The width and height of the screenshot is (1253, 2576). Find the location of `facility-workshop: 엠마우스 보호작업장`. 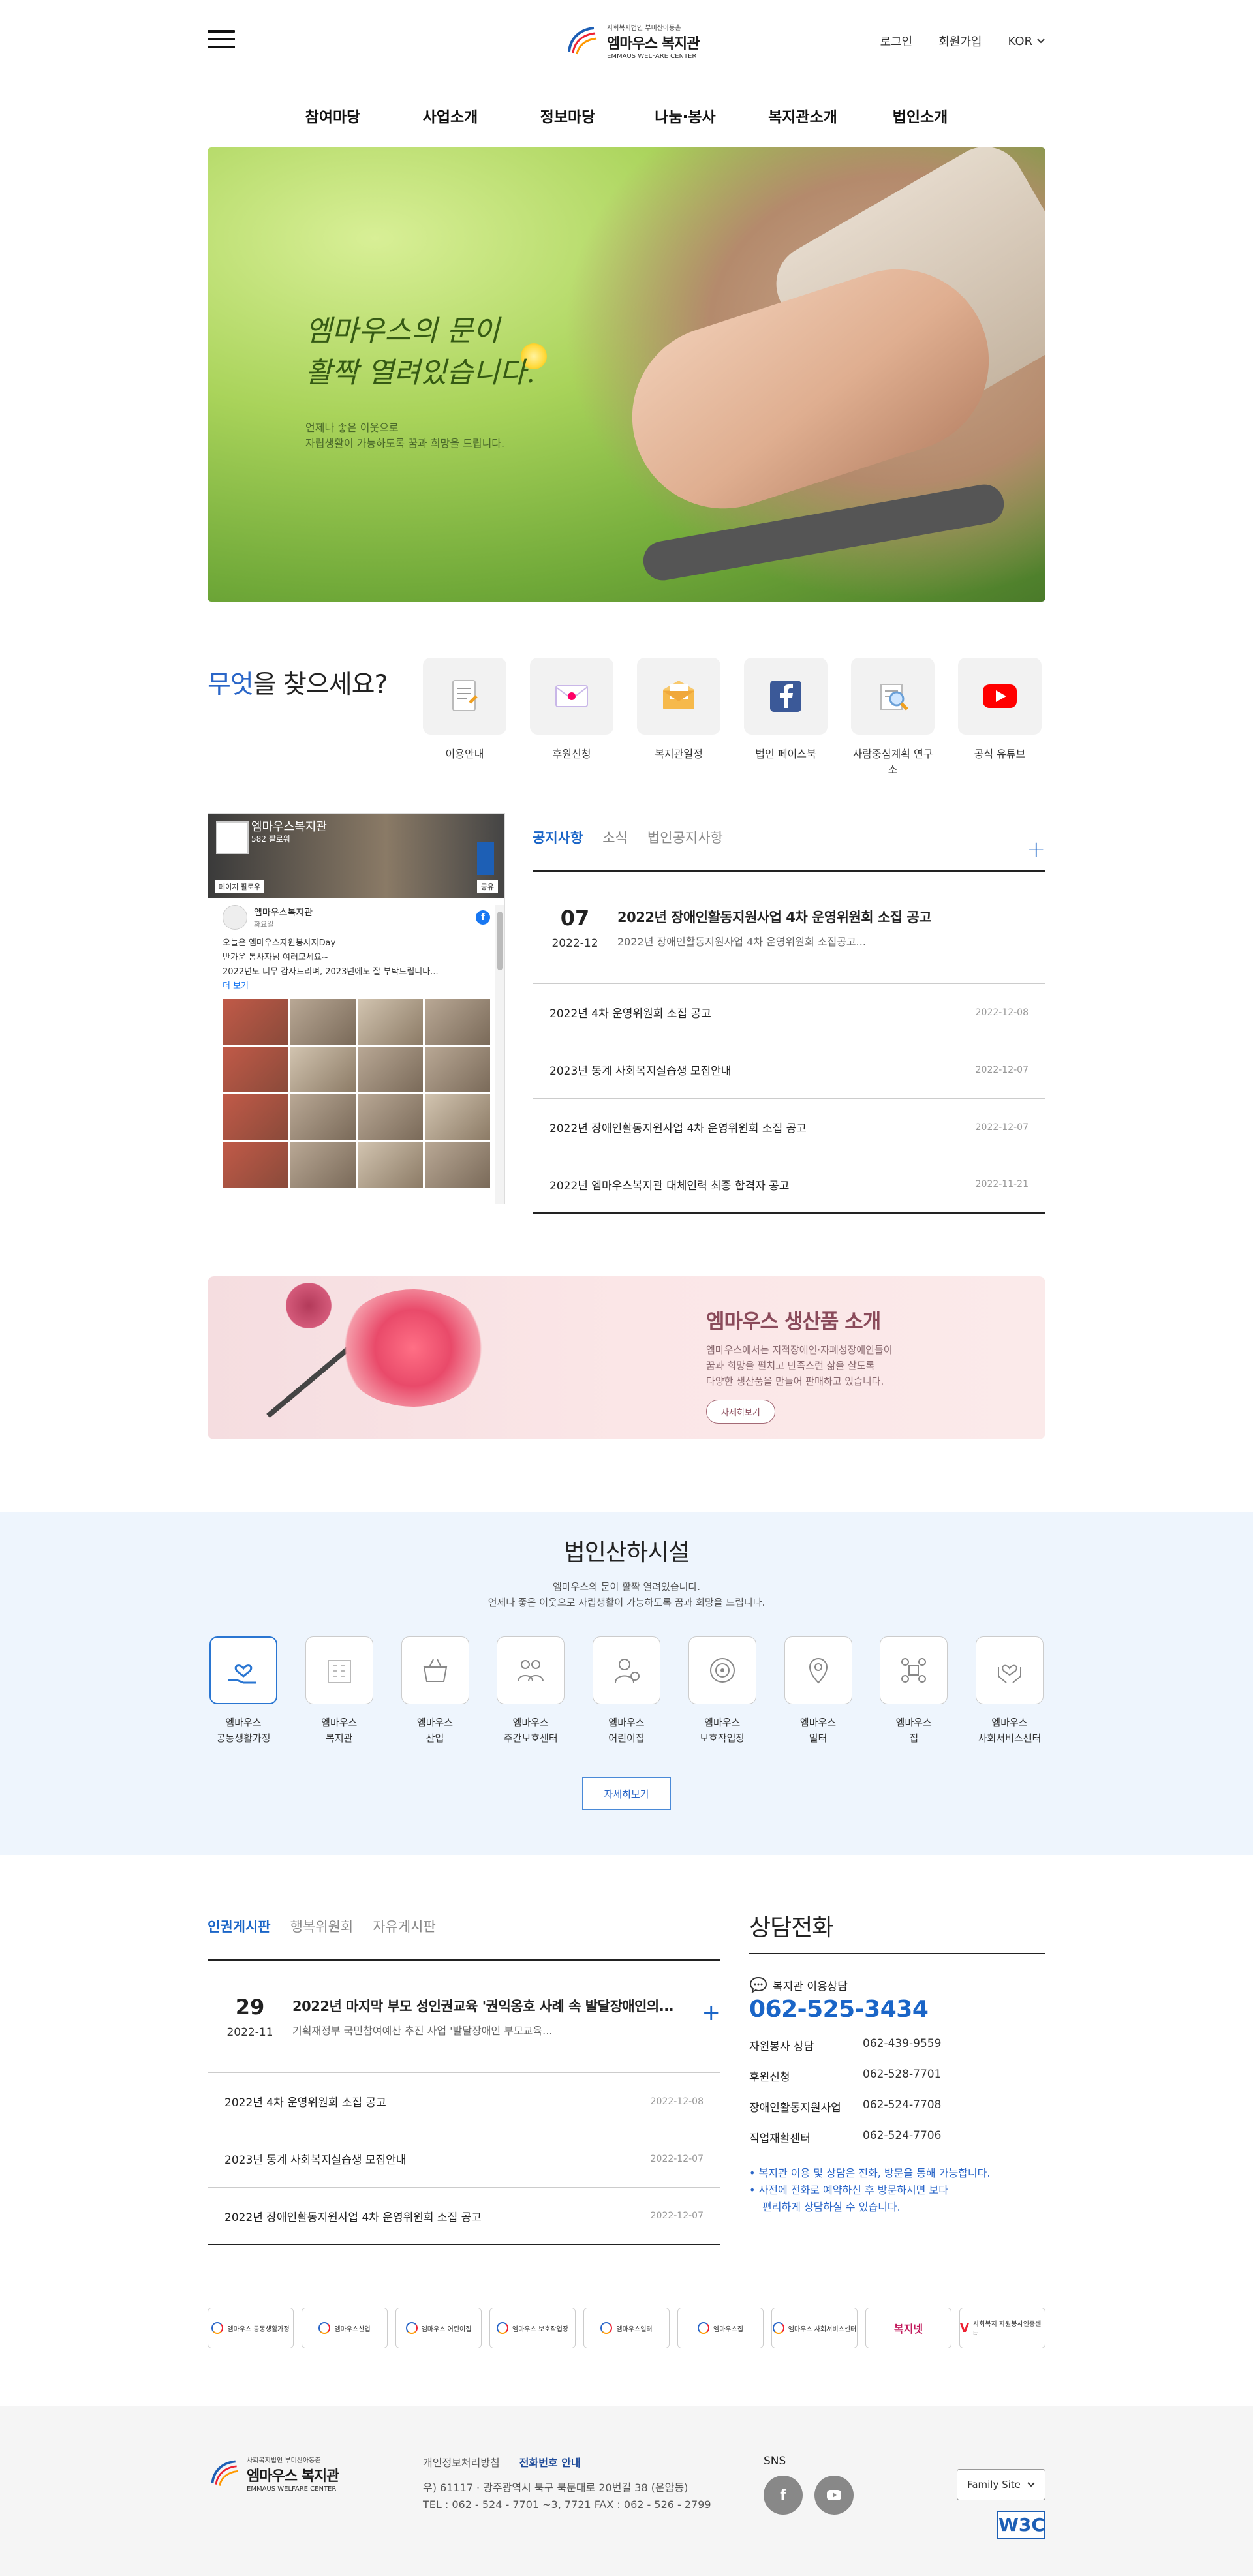

facility-workshop: 엠마우스 보호작업장 is located at coordinates (722, 1691).